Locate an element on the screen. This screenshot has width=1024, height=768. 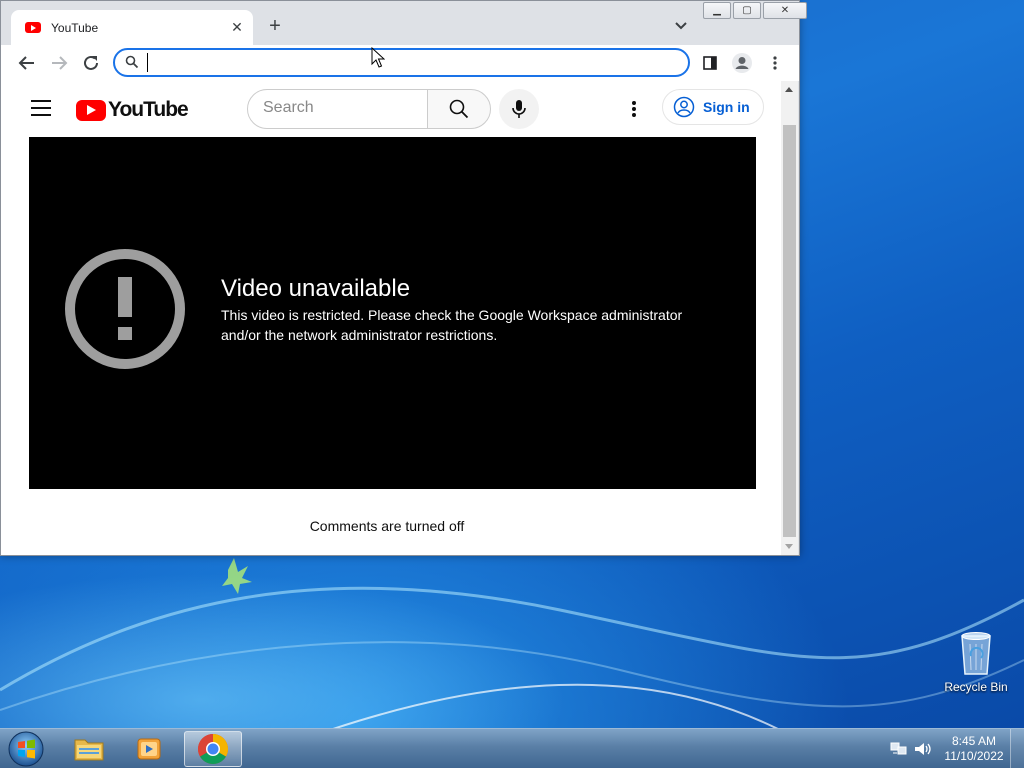
clock-date: 11/10/2022 is located at coordinates (974, 756).